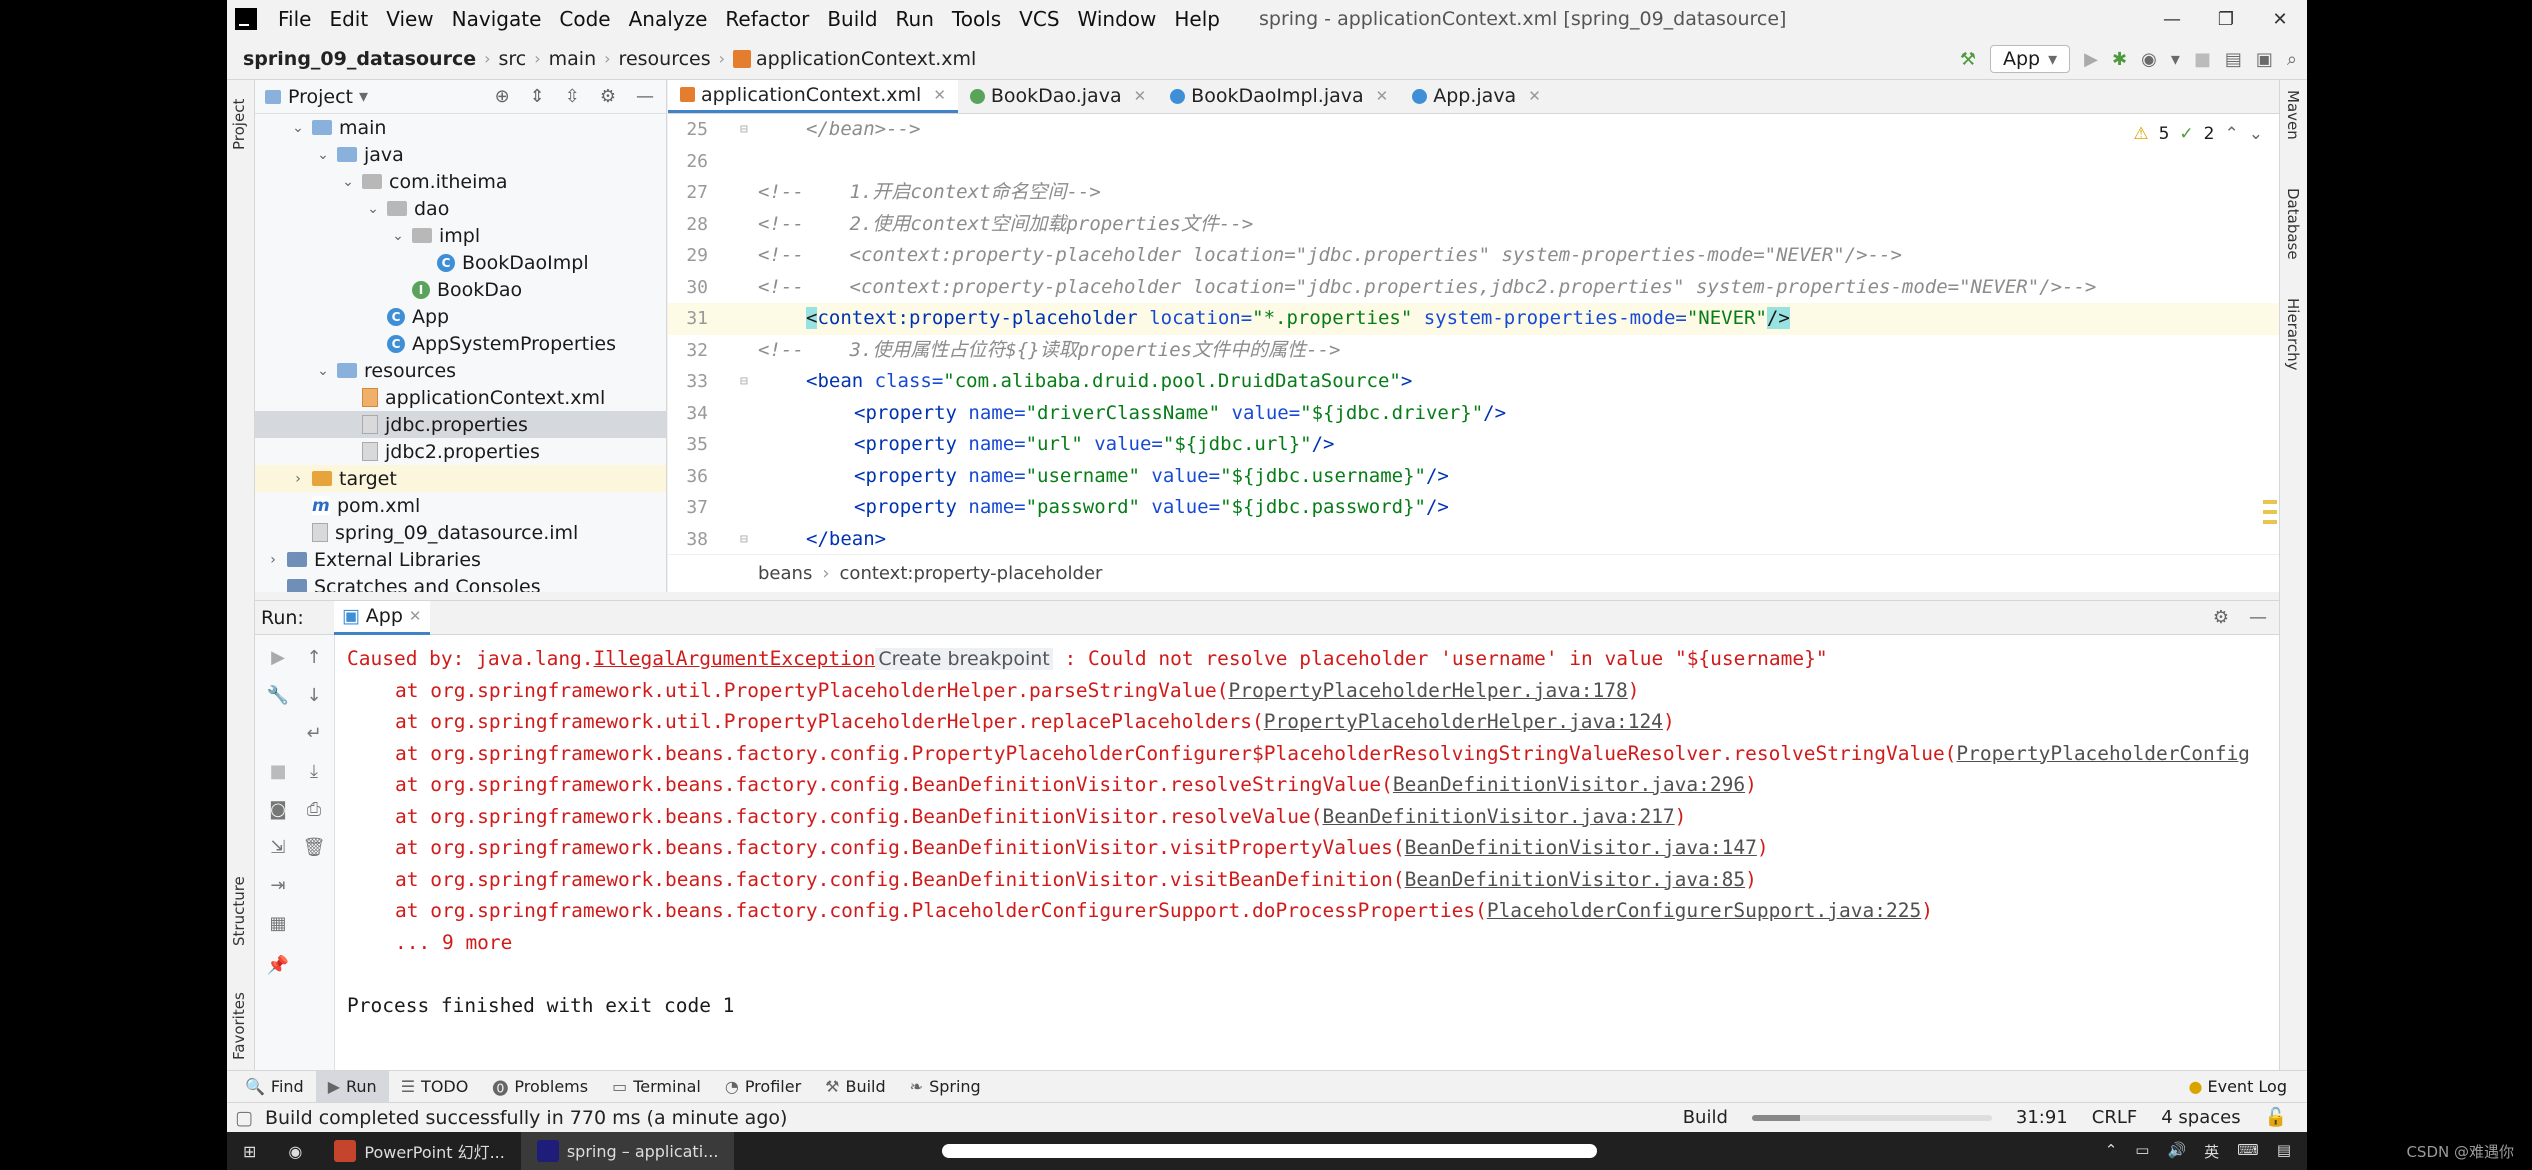  I want to click on source-link: BeanDefinitionVisitor.java:217, so click(1498, 816).